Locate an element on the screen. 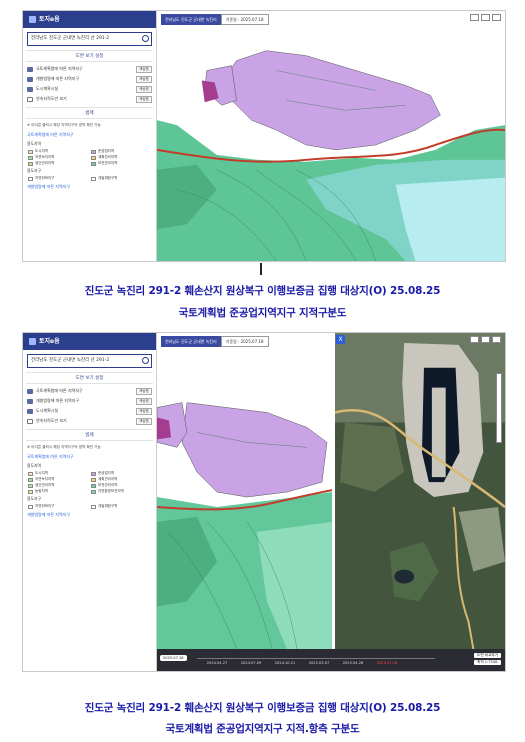 Image resolution: width=525 pixels, height=742 pixels. layer-label: 연속지적도만 보기 is located at coordinates (51, 420).